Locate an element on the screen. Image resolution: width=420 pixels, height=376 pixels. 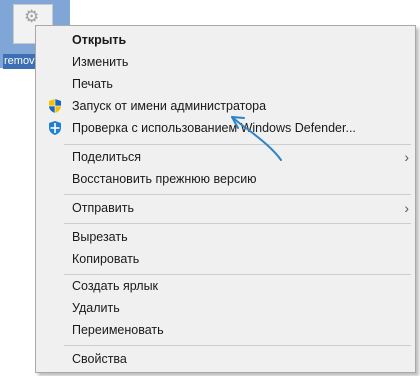
uac-shield-icon is located at coordinates (55, 106).